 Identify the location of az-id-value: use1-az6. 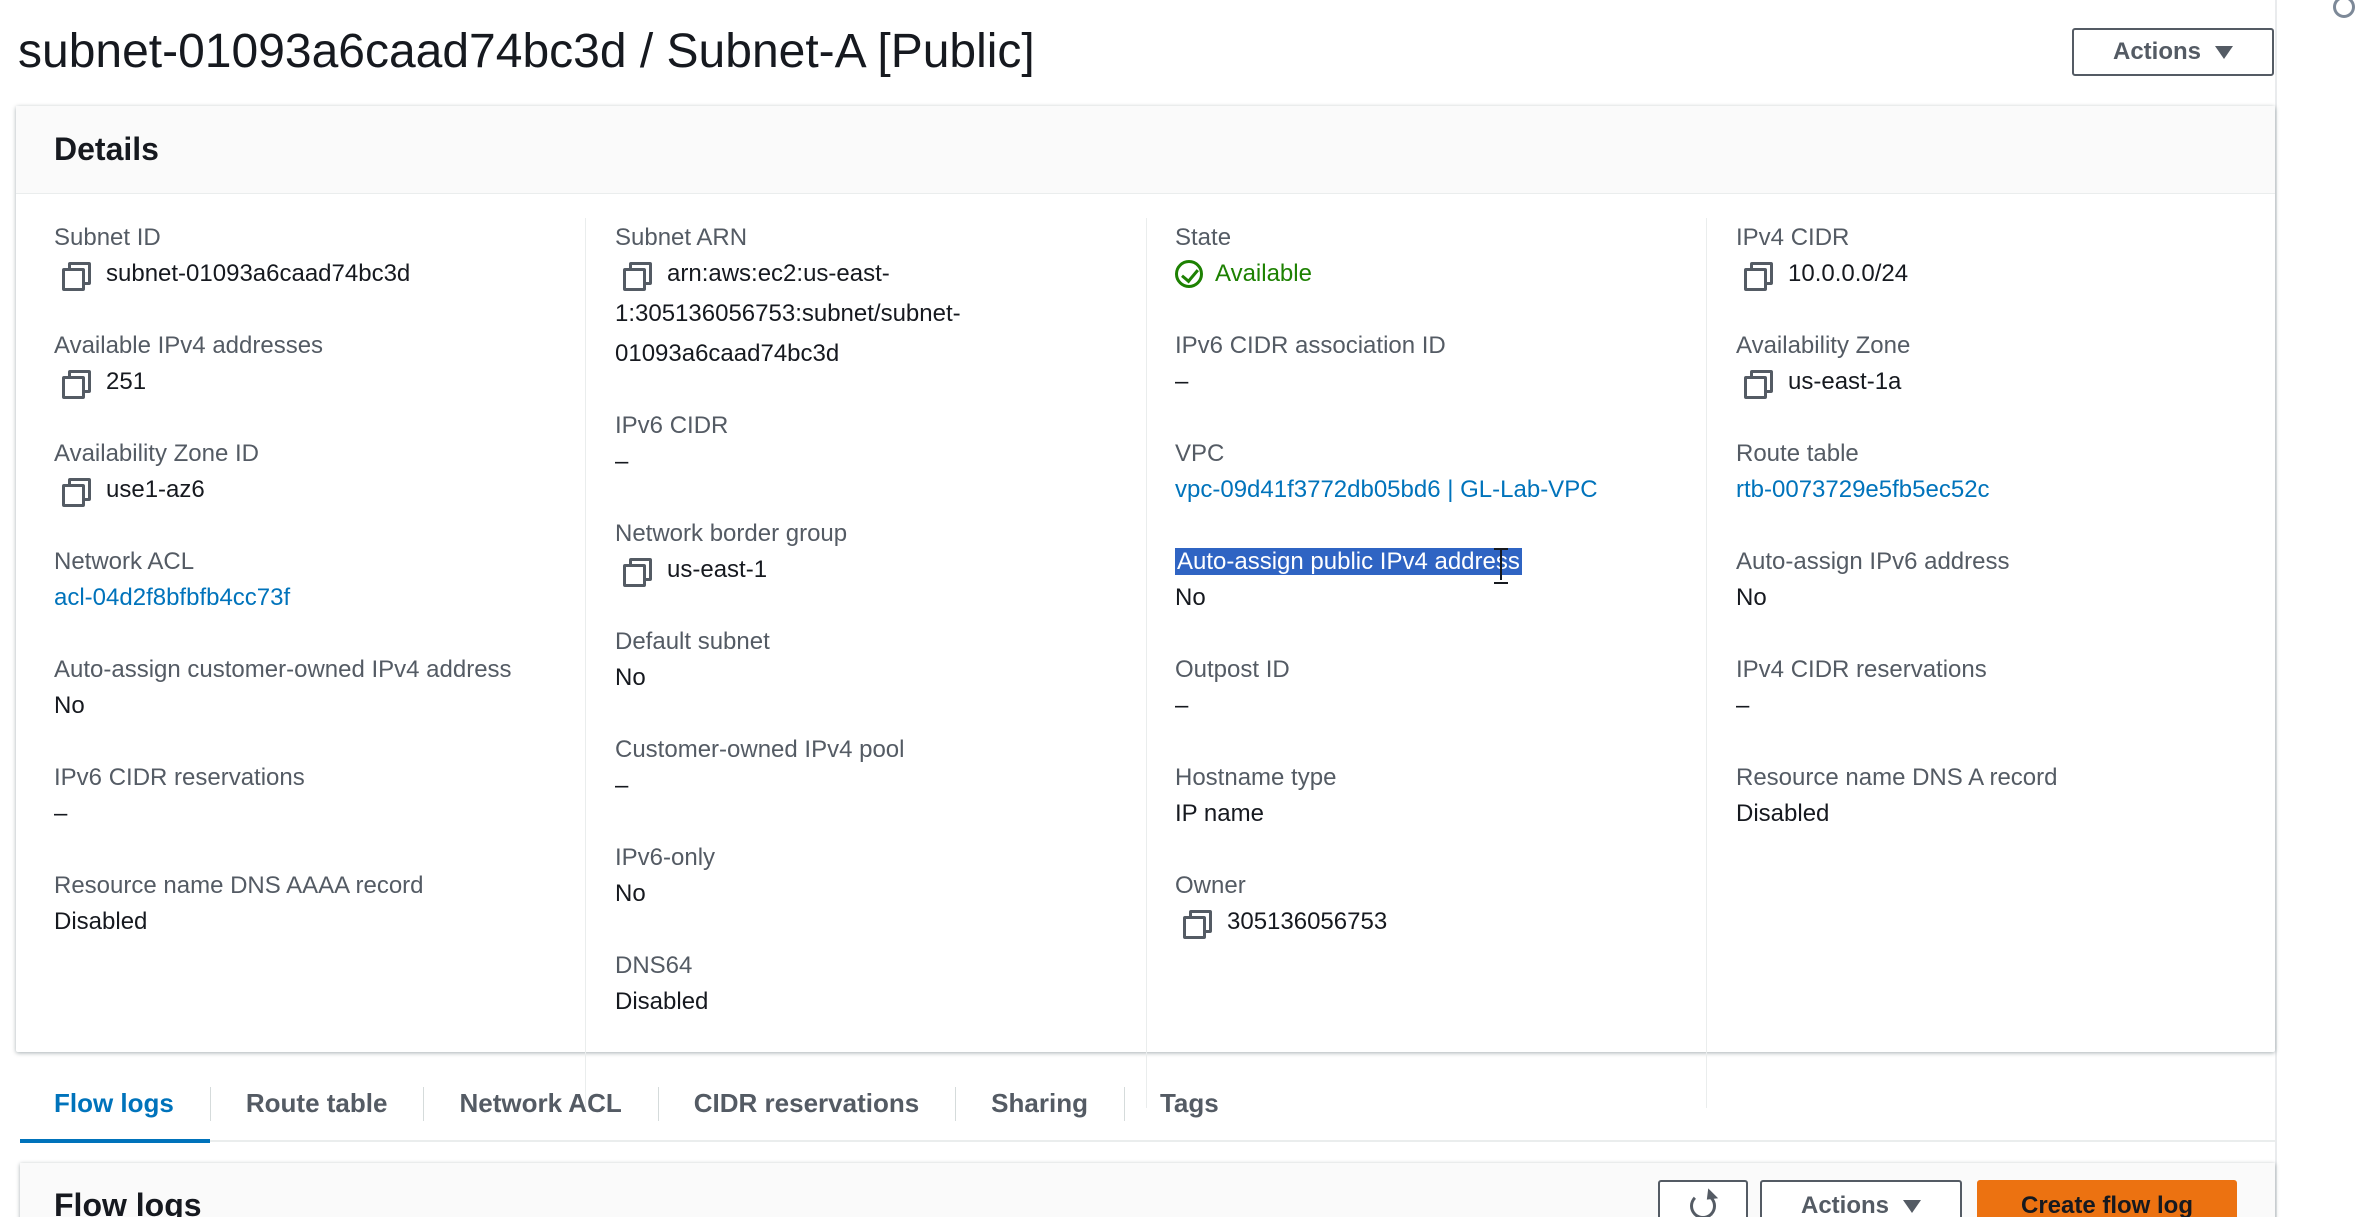
(156, 490).